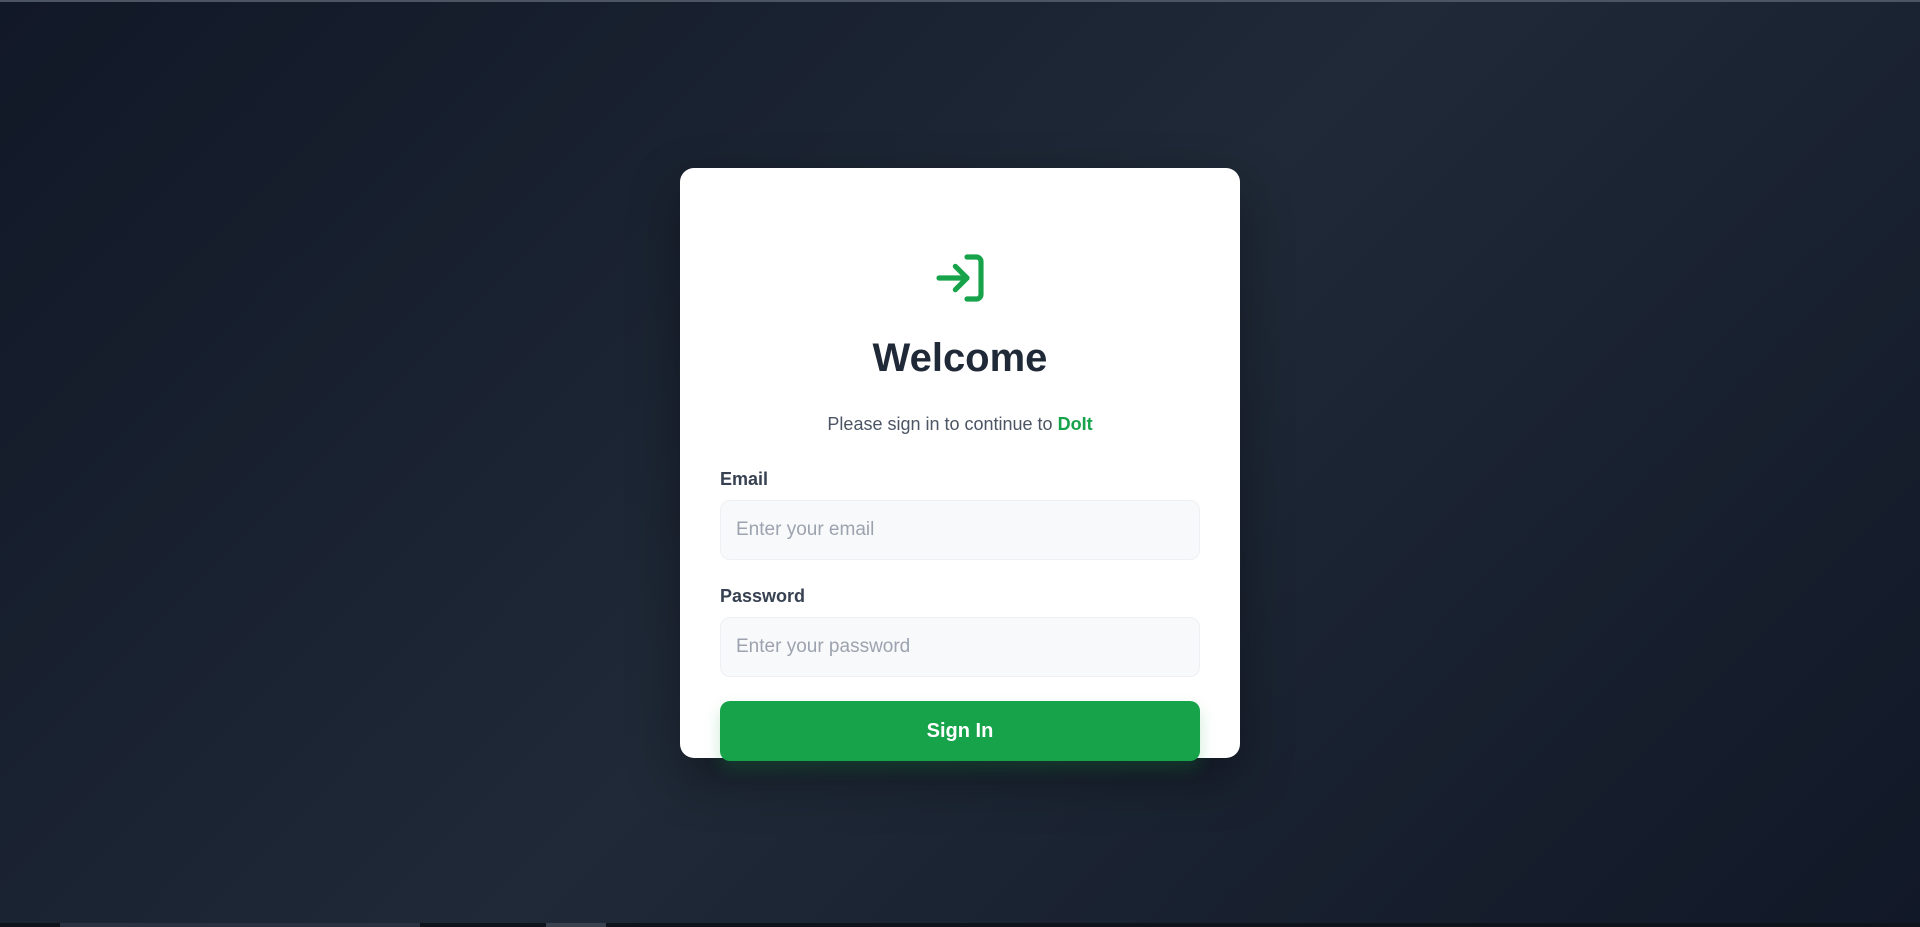 The image size is (1920, 927). What do you see at coordinates (942, 424) in the screenshot?
I see `subtitle-text: Please sign in to continue to` at bounding box center [942, 424].